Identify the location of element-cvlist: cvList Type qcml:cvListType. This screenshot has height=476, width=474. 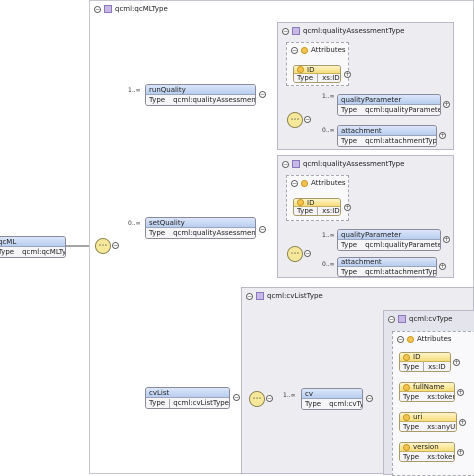
(187, 398).